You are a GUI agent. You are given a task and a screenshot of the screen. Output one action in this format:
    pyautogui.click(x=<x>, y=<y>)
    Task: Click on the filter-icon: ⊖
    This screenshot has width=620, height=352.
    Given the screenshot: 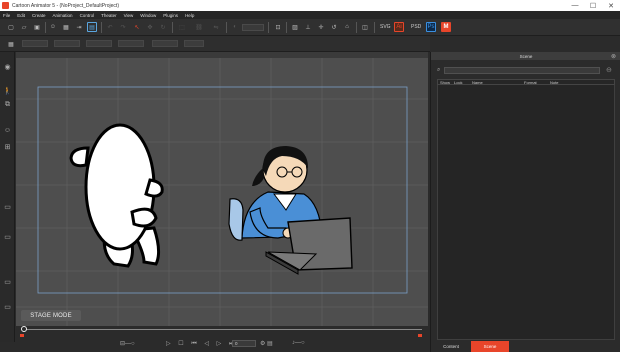 What is the action you would take?
    pyautogui.click(x=609, y=70)
    